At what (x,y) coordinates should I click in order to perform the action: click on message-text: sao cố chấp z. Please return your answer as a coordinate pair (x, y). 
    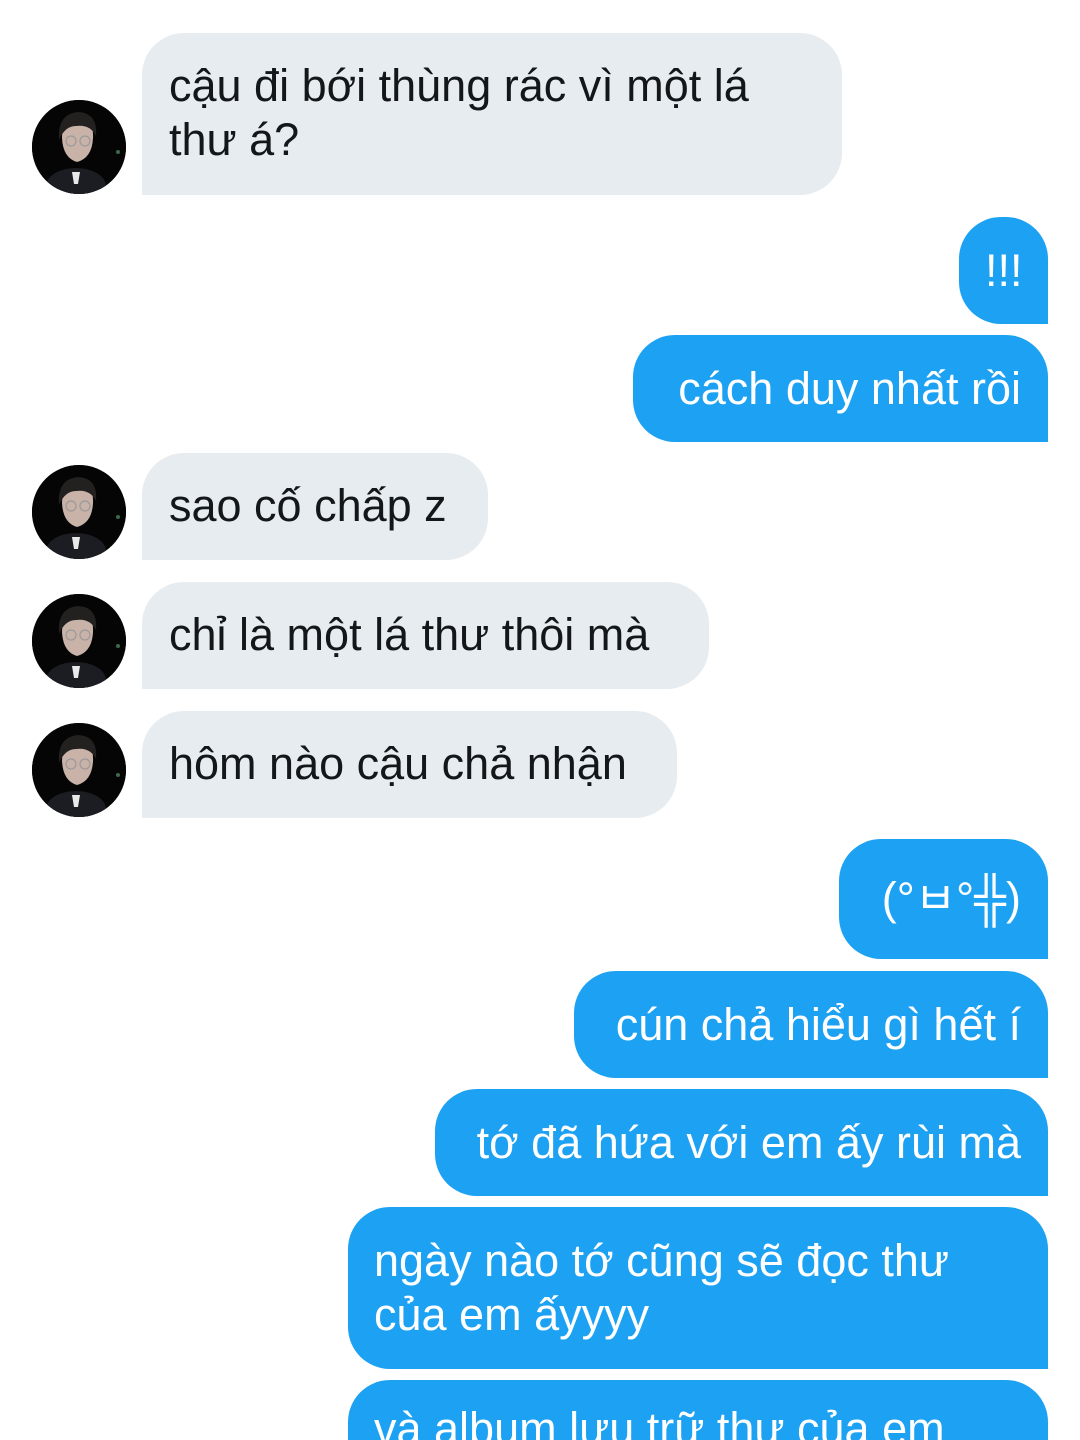
    Looking at the image, I should click on (308, 505).